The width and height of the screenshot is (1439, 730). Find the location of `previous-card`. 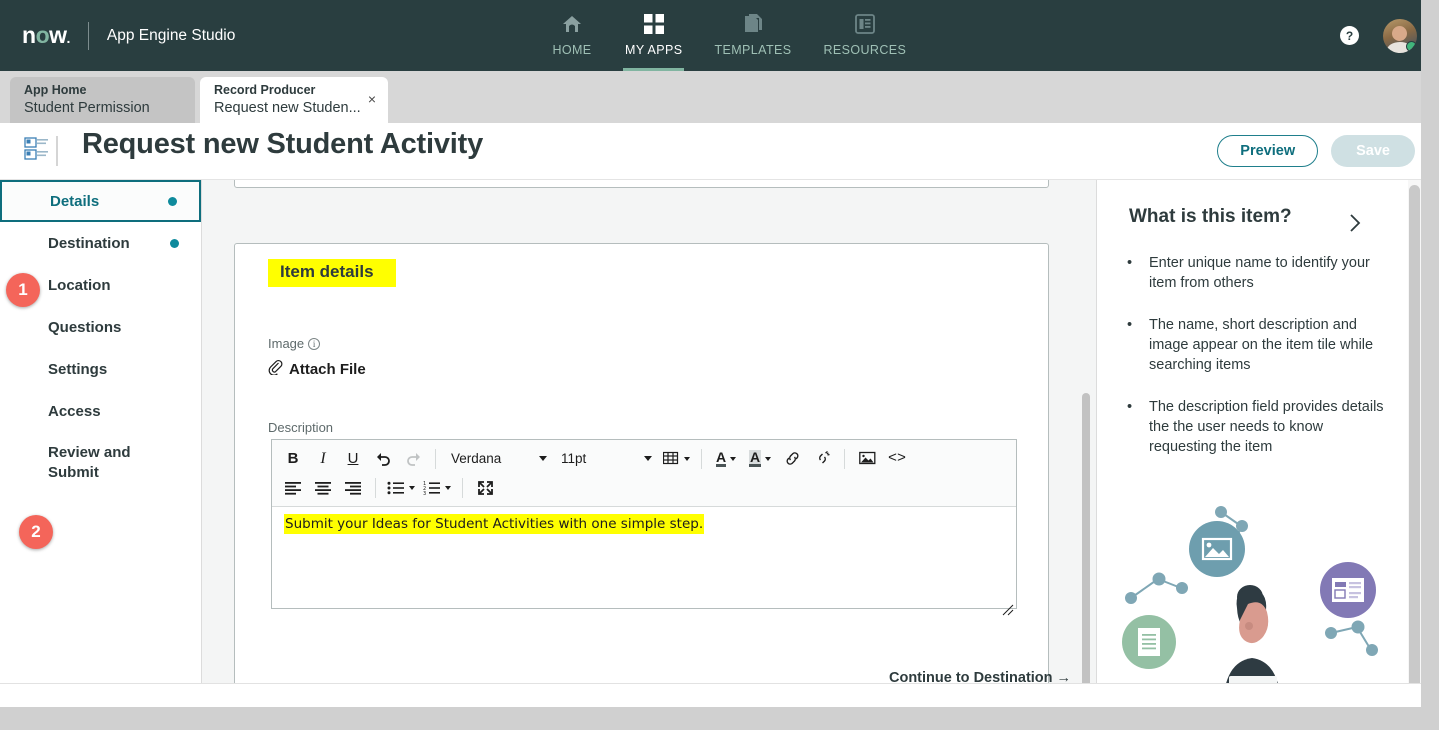

previous-card is located at coordinates (641, 184).